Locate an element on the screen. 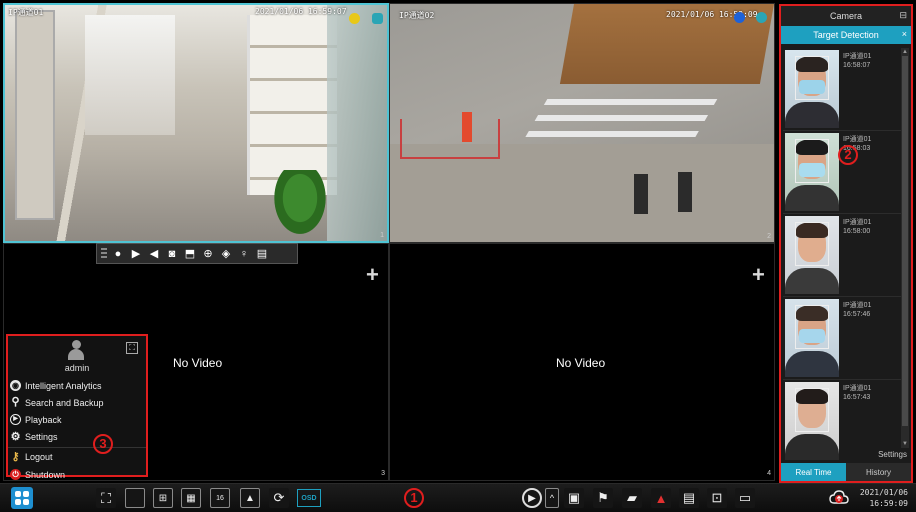  search-icon: ⚲ is located at coordinates (15, 402).